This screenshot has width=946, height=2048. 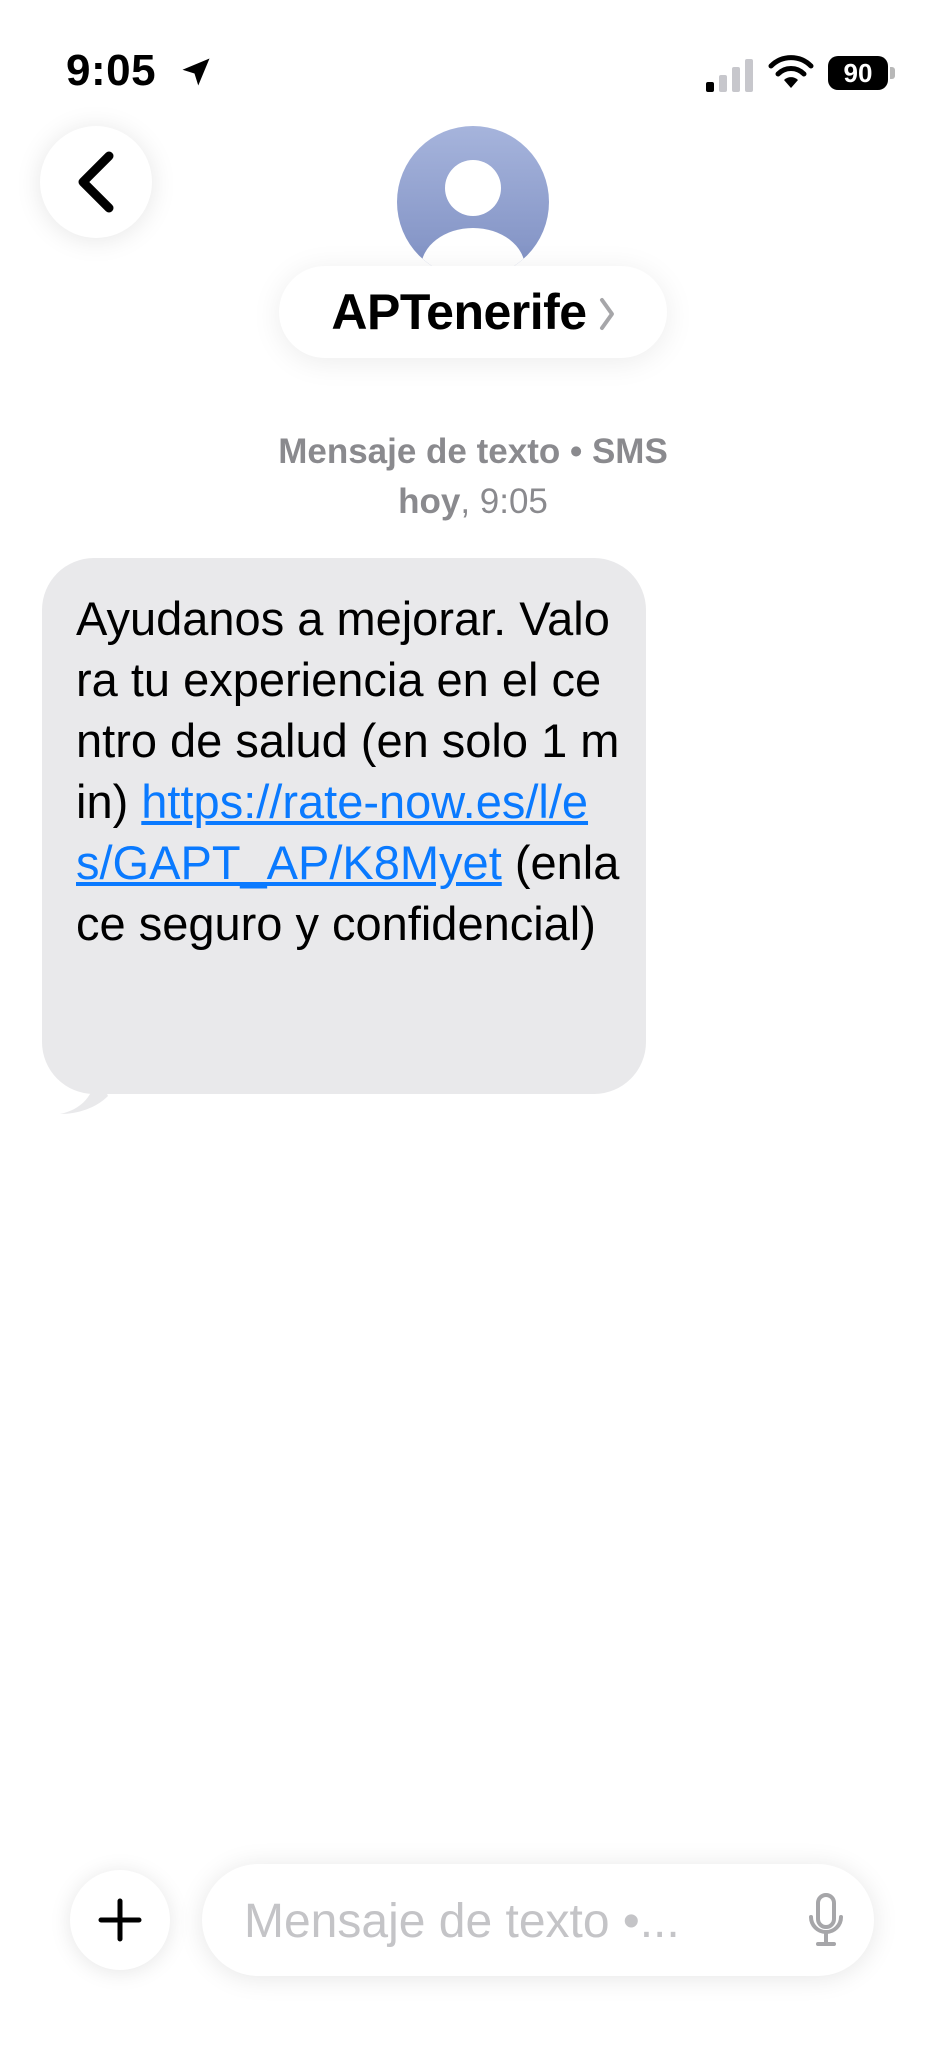 I want to click on back-button, so click(x=96, y=182).